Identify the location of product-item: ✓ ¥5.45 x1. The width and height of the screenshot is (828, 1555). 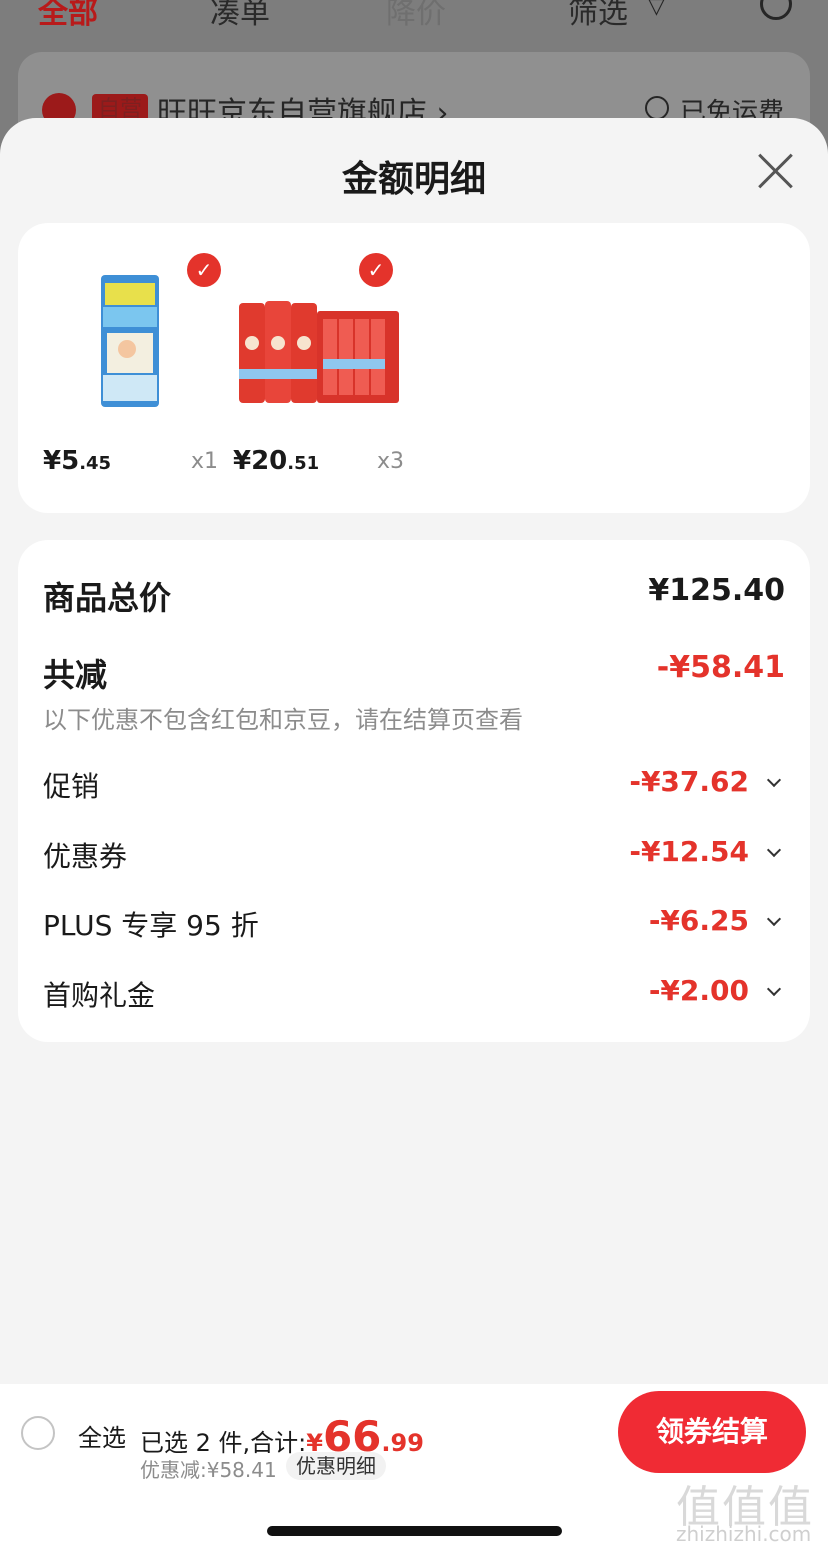
(133, 368).